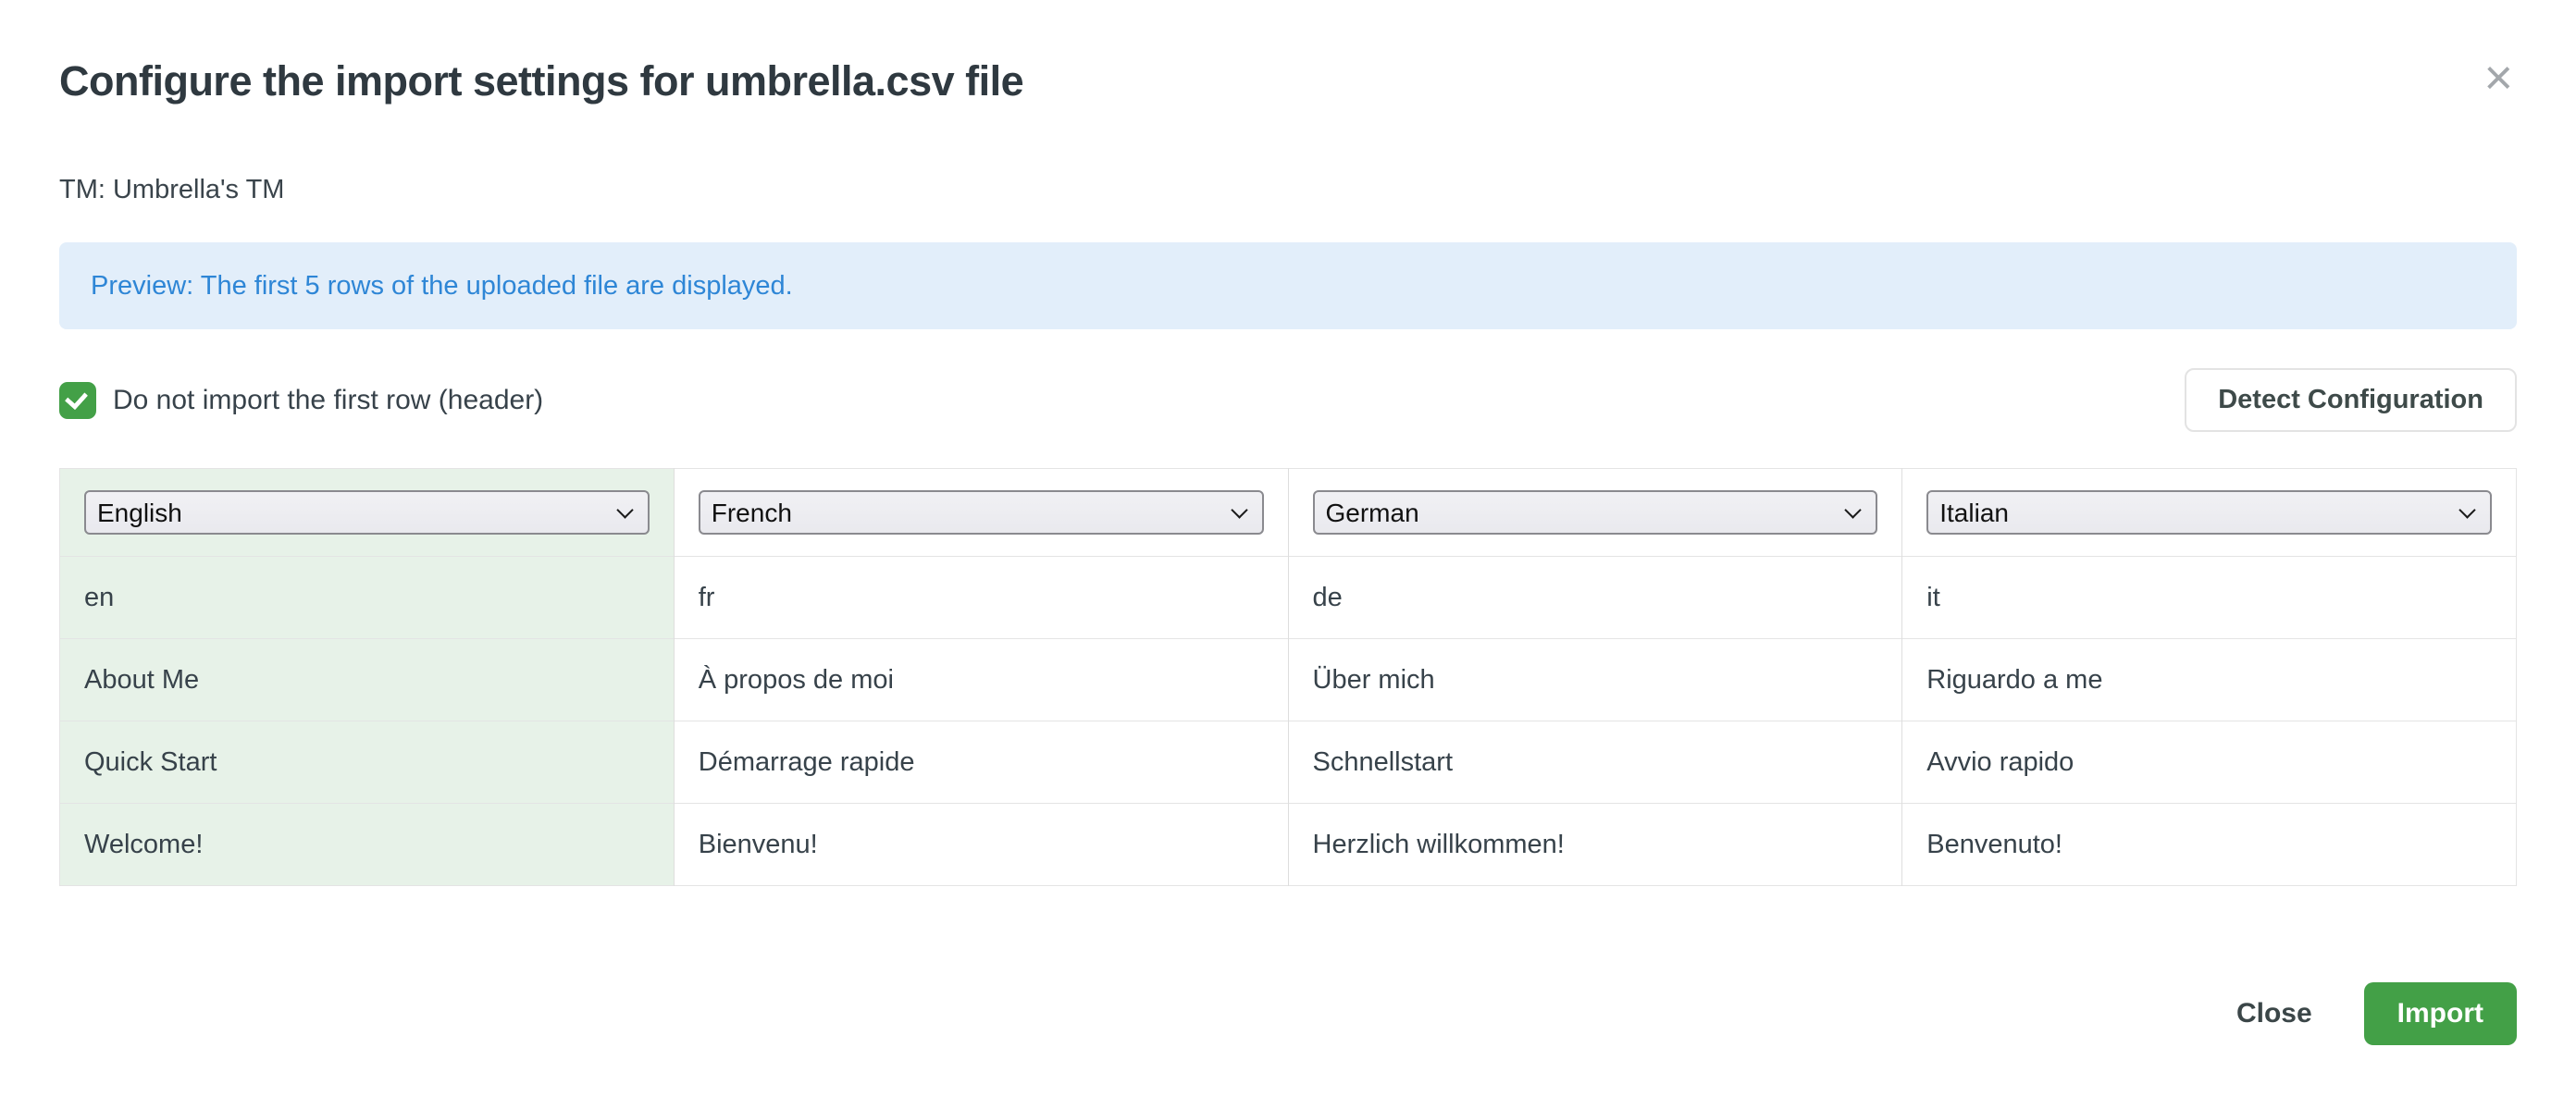  I want to click on table-cell: en, so click(367, 597).